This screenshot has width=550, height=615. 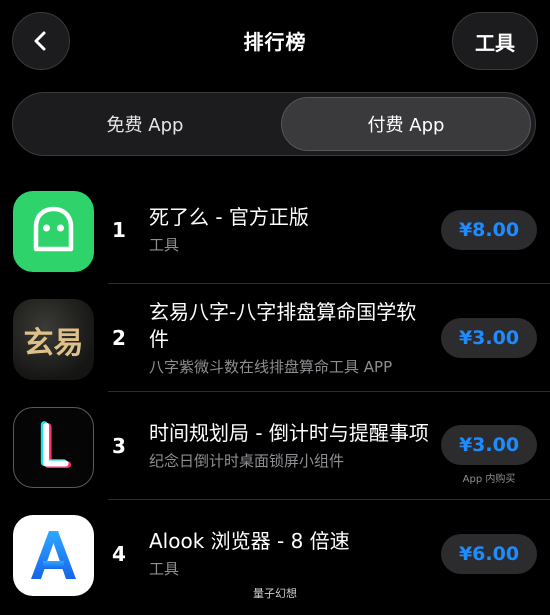 What do you see at coordinates (119, 338) in the screenshot?
I see `rank-number: 2` at bounding box center [119, 338].